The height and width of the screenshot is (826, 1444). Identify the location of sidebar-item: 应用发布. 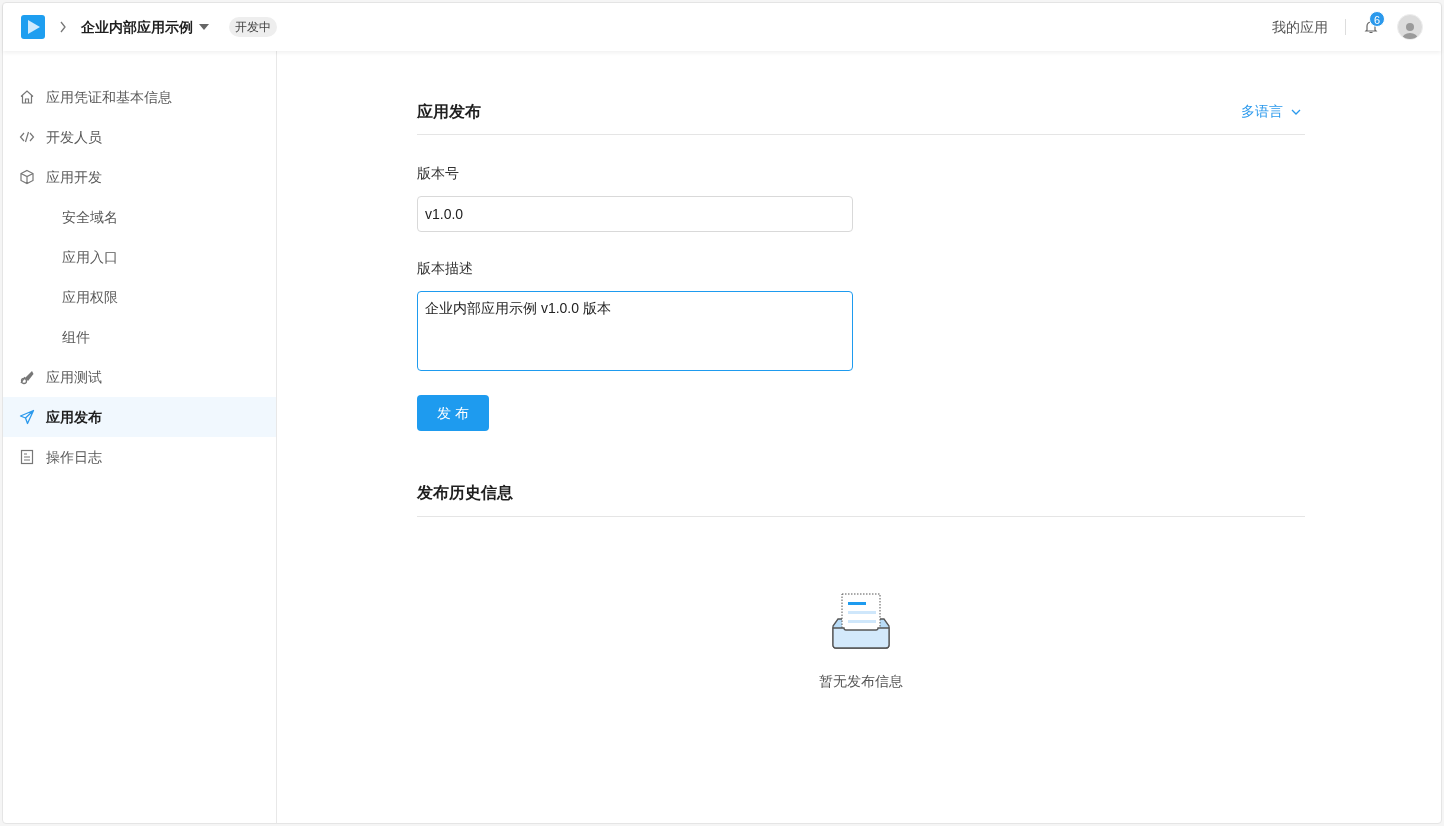
(139, 417).